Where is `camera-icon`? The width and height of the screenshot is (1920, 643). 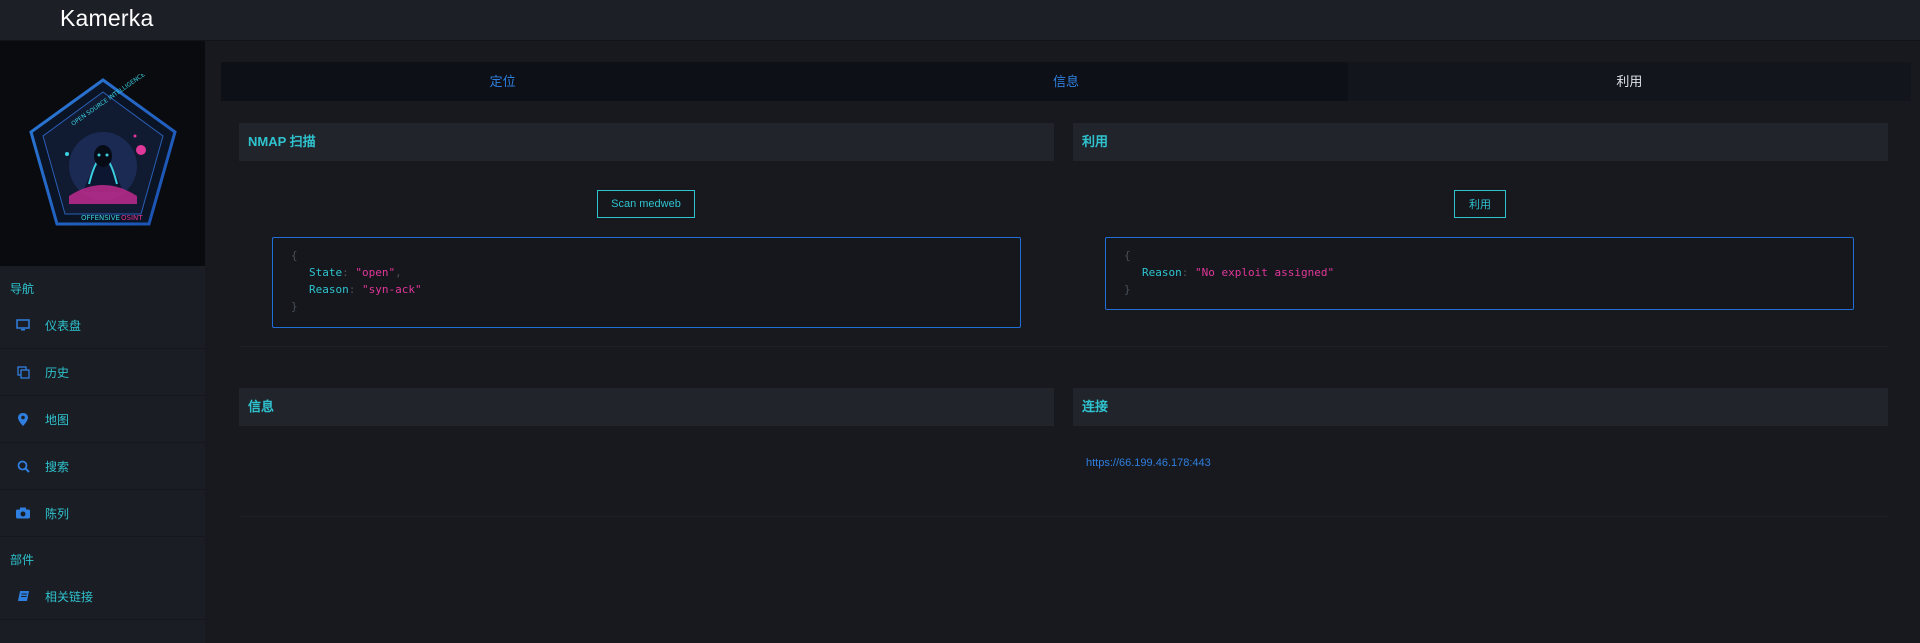 camera-icon is located at coordinates (23, 513).